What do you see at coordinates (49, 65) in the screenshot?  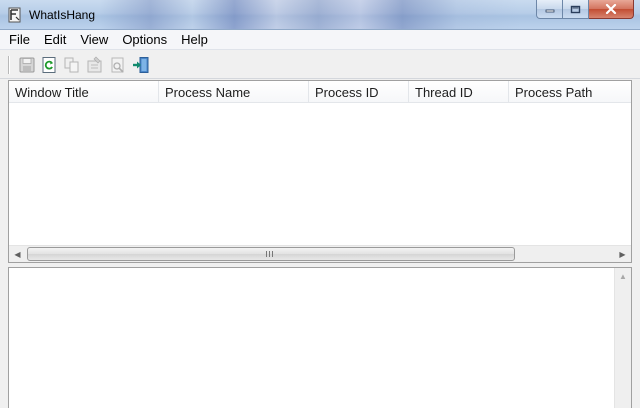 I see `refresh-icon` at bounding box center [49, 65].